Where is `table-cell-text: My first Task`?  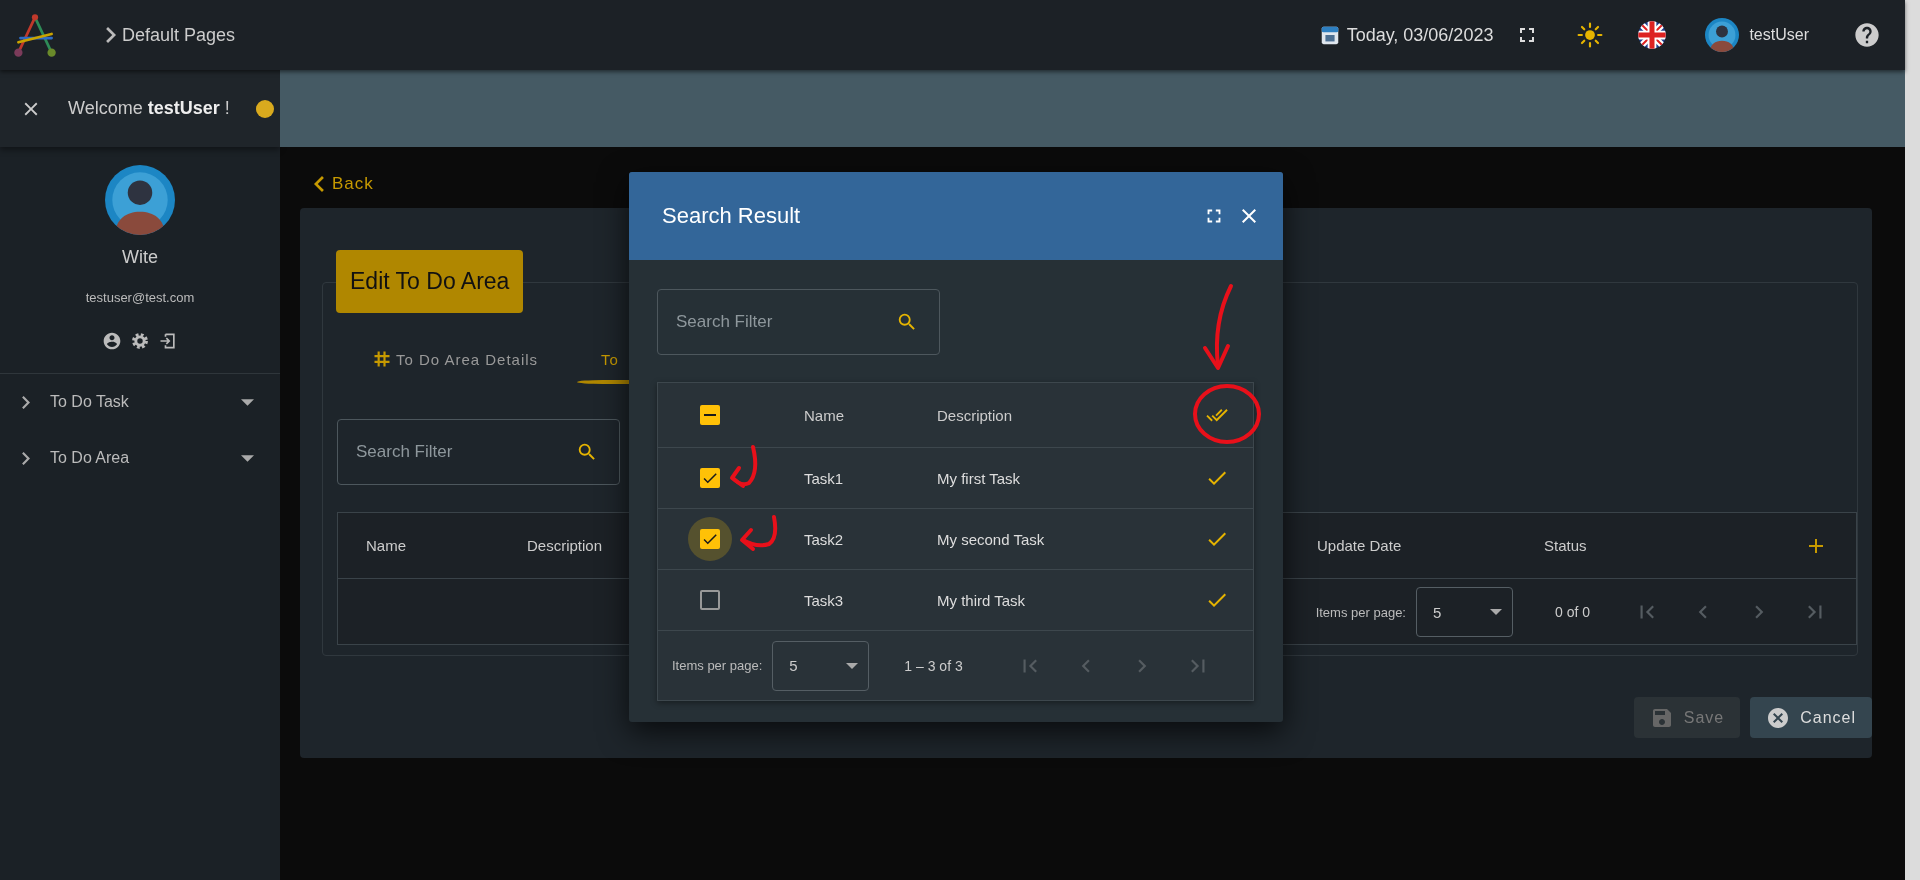
table-cell-text: My first Task is located at coordinates (979, 478).